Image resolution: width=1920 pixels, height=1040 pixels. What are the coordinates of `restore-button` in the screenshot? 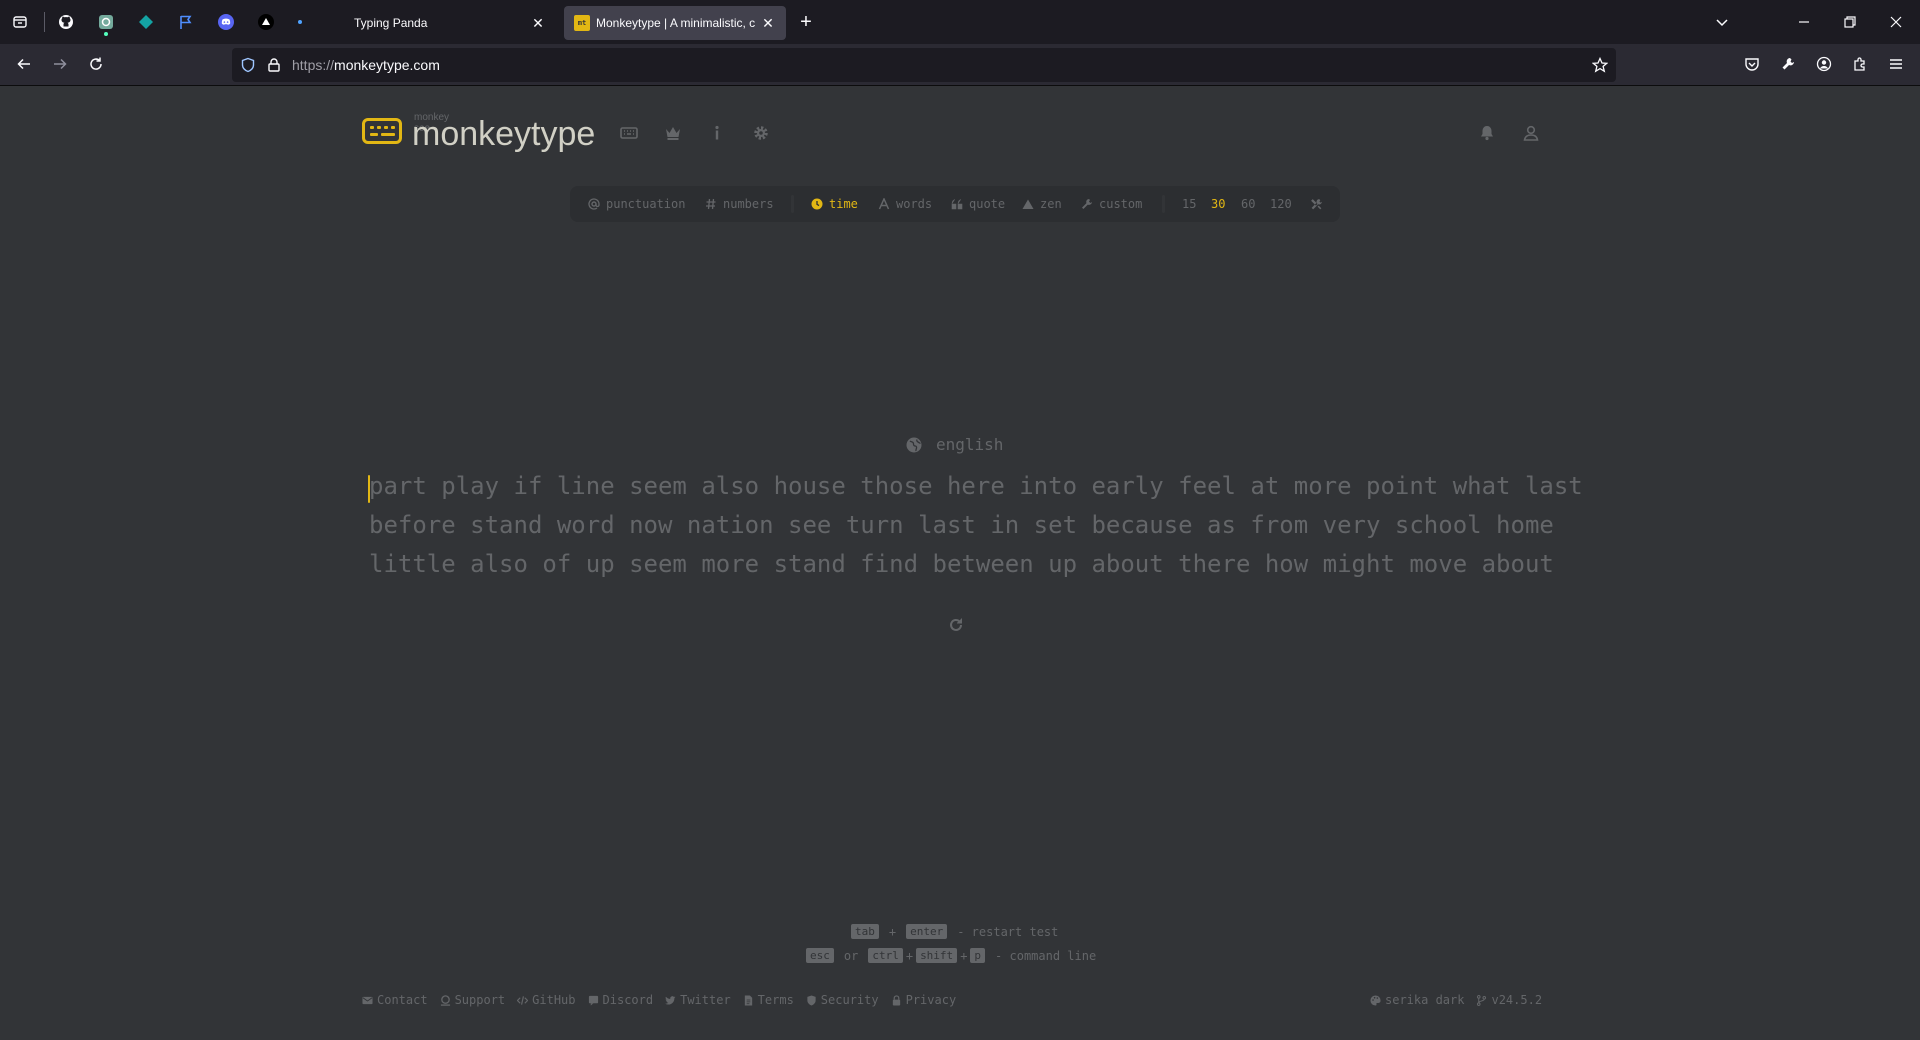 It's located at (1850, 22).